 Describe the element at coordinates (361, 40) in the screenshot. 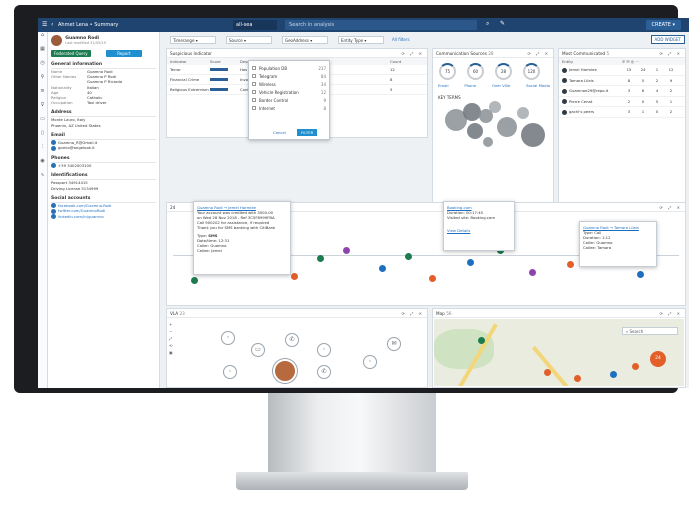

I see `entity-type-select: Entity Type ▾` at that location.